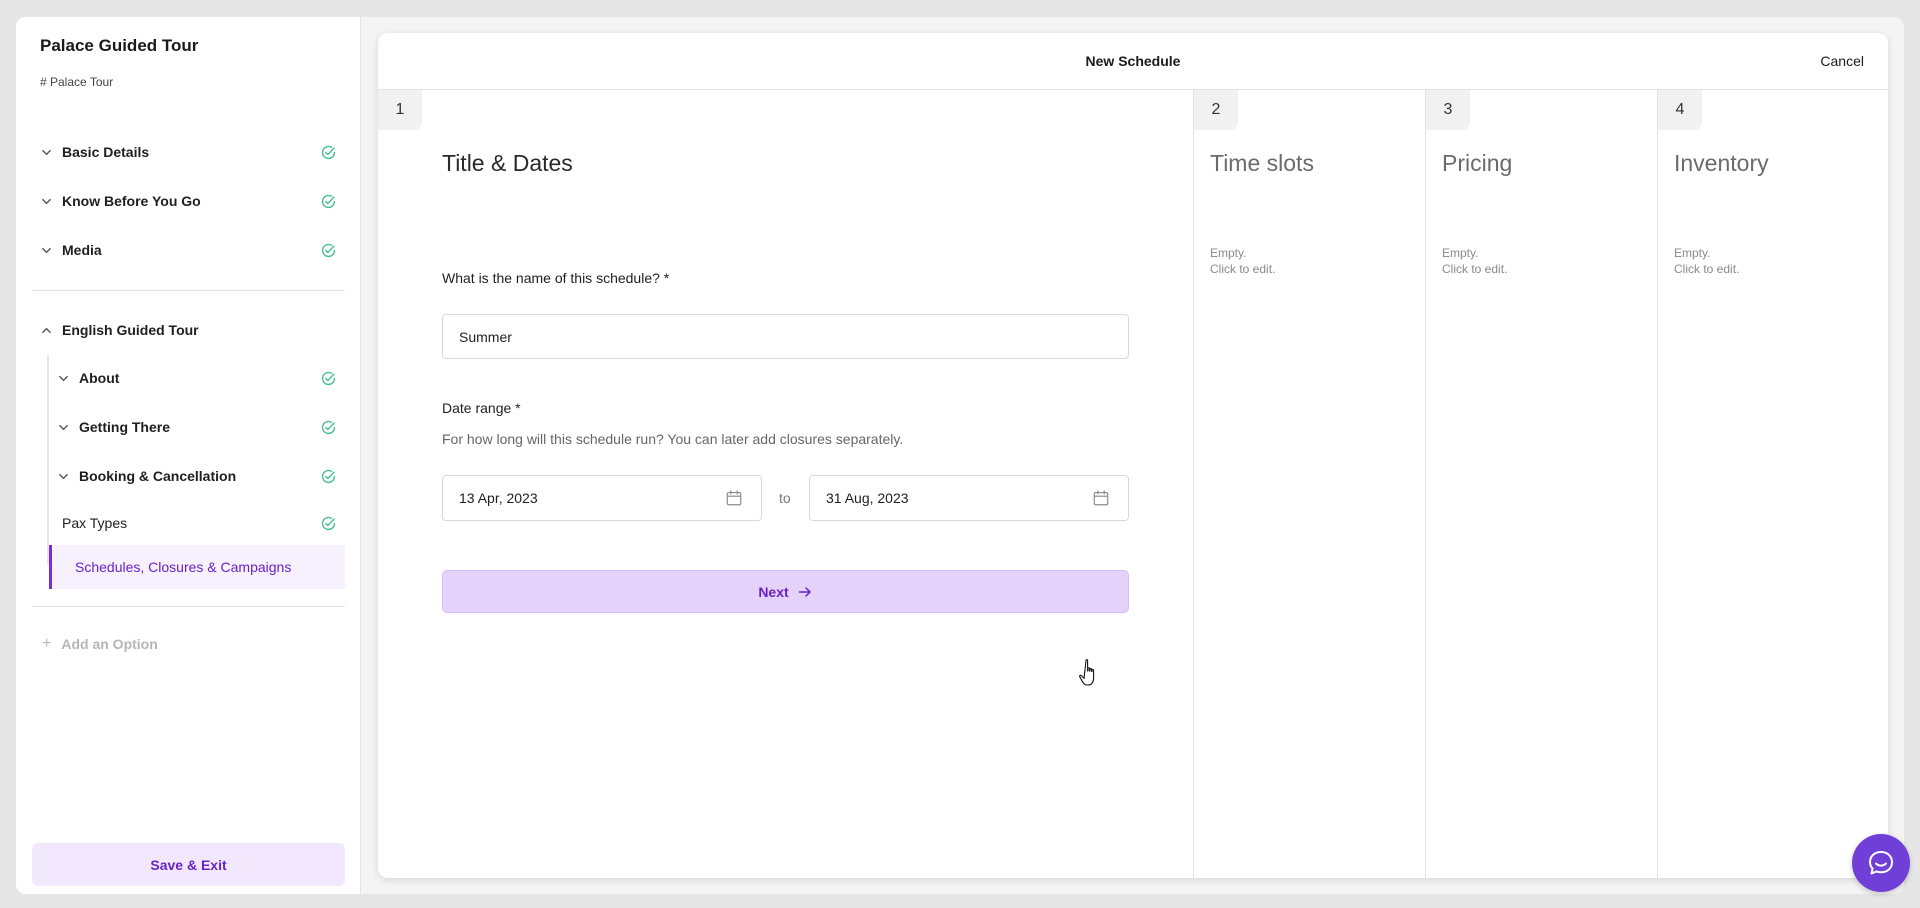 Image resolution: width=1920 pixels, height=908 pixels. What do you see at coordinates (507, 163) in the screenshot?
I see `step-title: Title & Dates` at bounding box center [507, 163].